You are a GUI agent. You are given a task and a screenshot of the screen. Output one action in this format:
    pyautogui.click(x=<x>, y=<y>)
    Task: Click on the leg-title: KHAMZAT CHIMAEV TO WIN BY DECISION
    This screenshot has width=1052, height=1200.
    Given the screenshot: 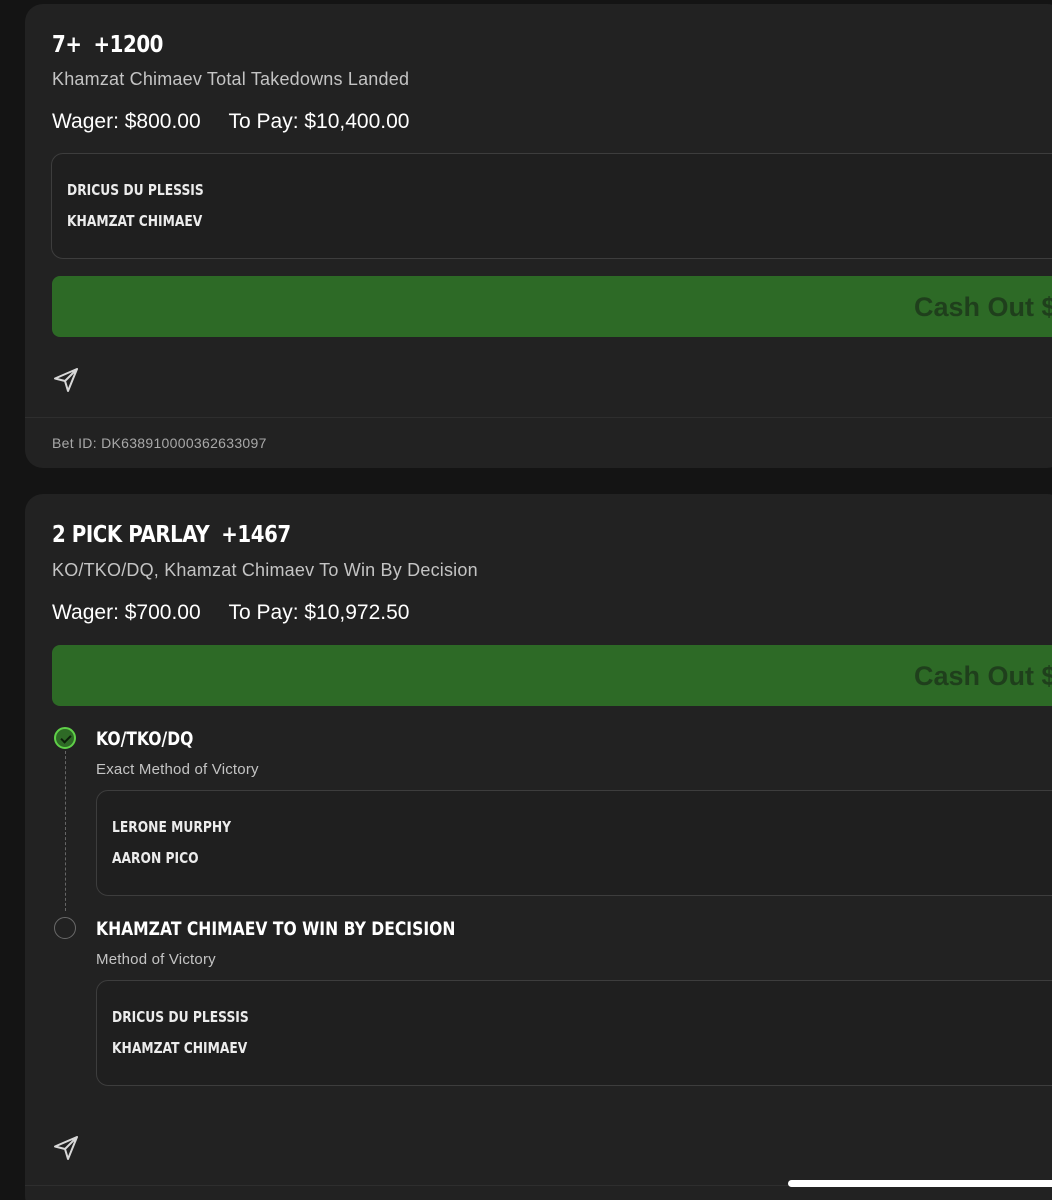 What is the action you would take?
    pyautogui.click(x=276, y=929)
    